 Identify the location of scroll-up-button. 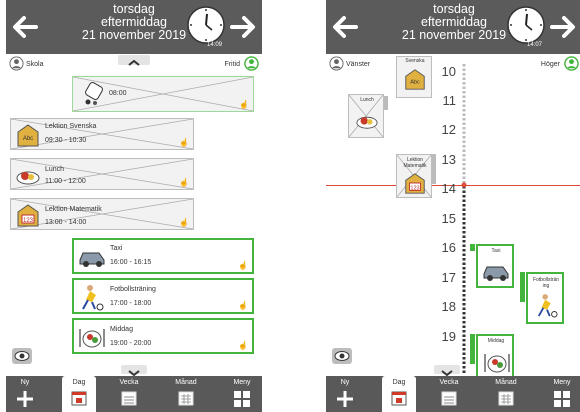
(134, 60).